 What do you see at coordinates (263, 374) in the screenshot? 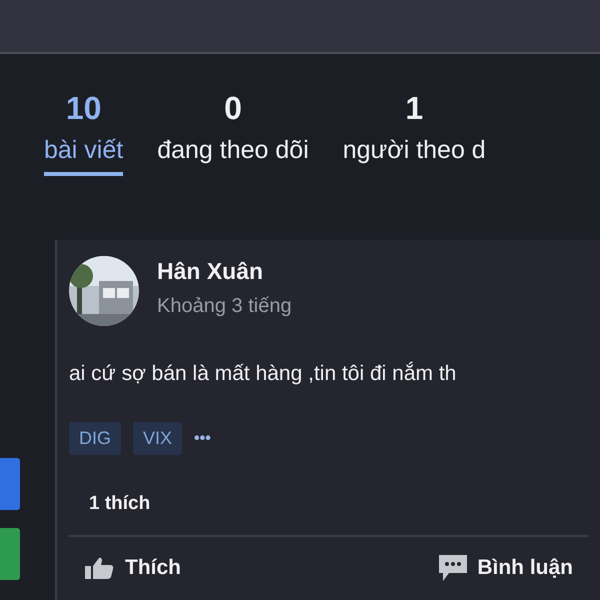
I see `post-text: ai cứ sợ bán là mất hàng ,tin tôi đi nắm th` at bounding box center [263, 374].